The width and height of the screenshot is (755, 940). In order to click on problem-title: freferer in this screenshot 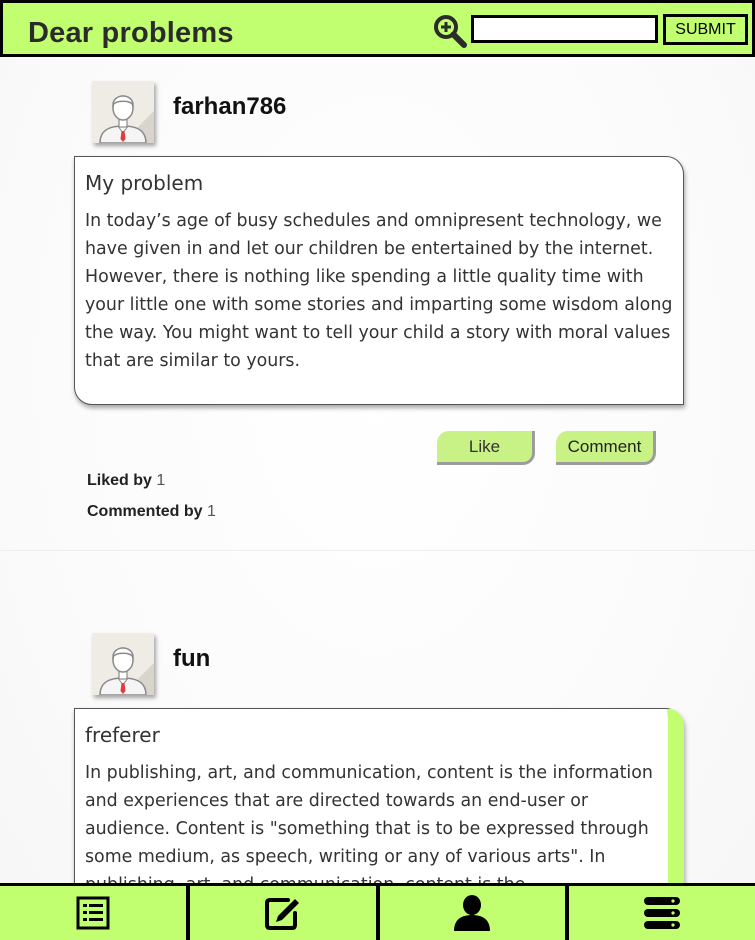, I will do `click(122, 735)`.